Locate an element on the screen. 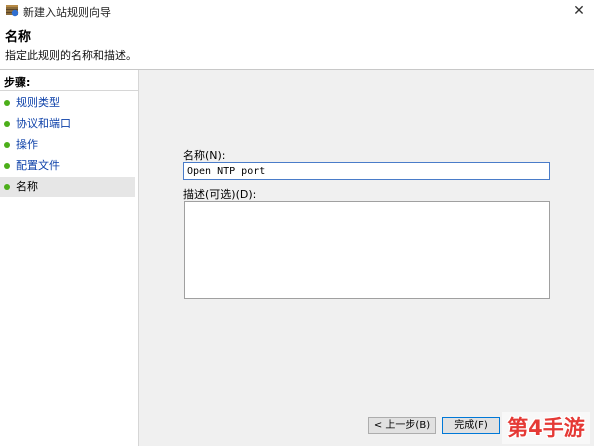 The width and height of the screenshot is (594, 446). steps-divider is located at coordinates (69, 90).